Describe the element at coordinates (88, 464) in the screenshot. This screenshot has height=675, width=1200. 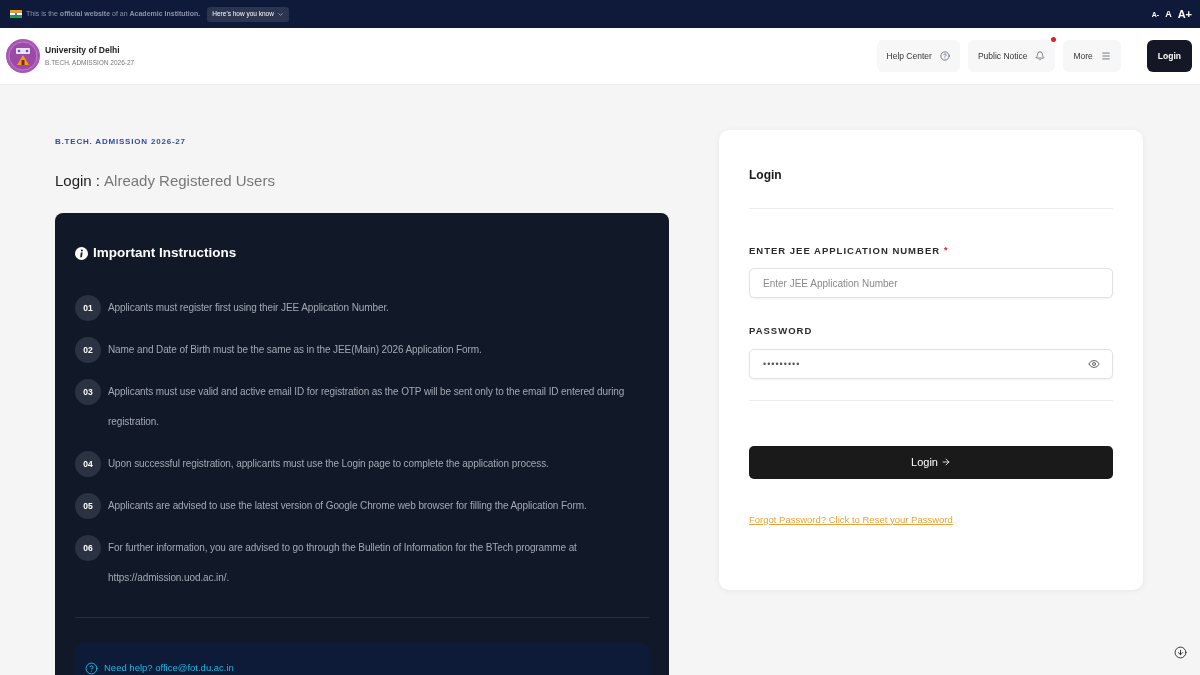
I see `step-number: 04` at that location.